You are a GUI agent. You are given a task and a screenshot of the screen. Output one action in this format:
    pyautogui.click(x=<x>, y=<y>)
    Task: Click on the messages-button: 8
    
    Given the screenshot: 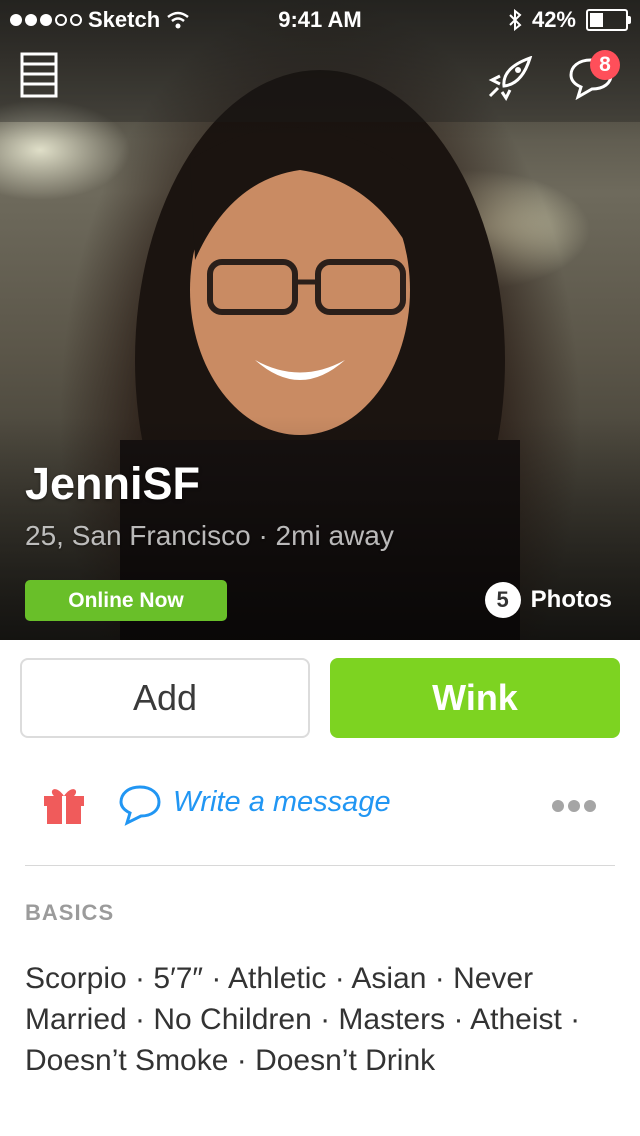 What is the action you would take?
    pyautogui.click(x=594, y=77)
    